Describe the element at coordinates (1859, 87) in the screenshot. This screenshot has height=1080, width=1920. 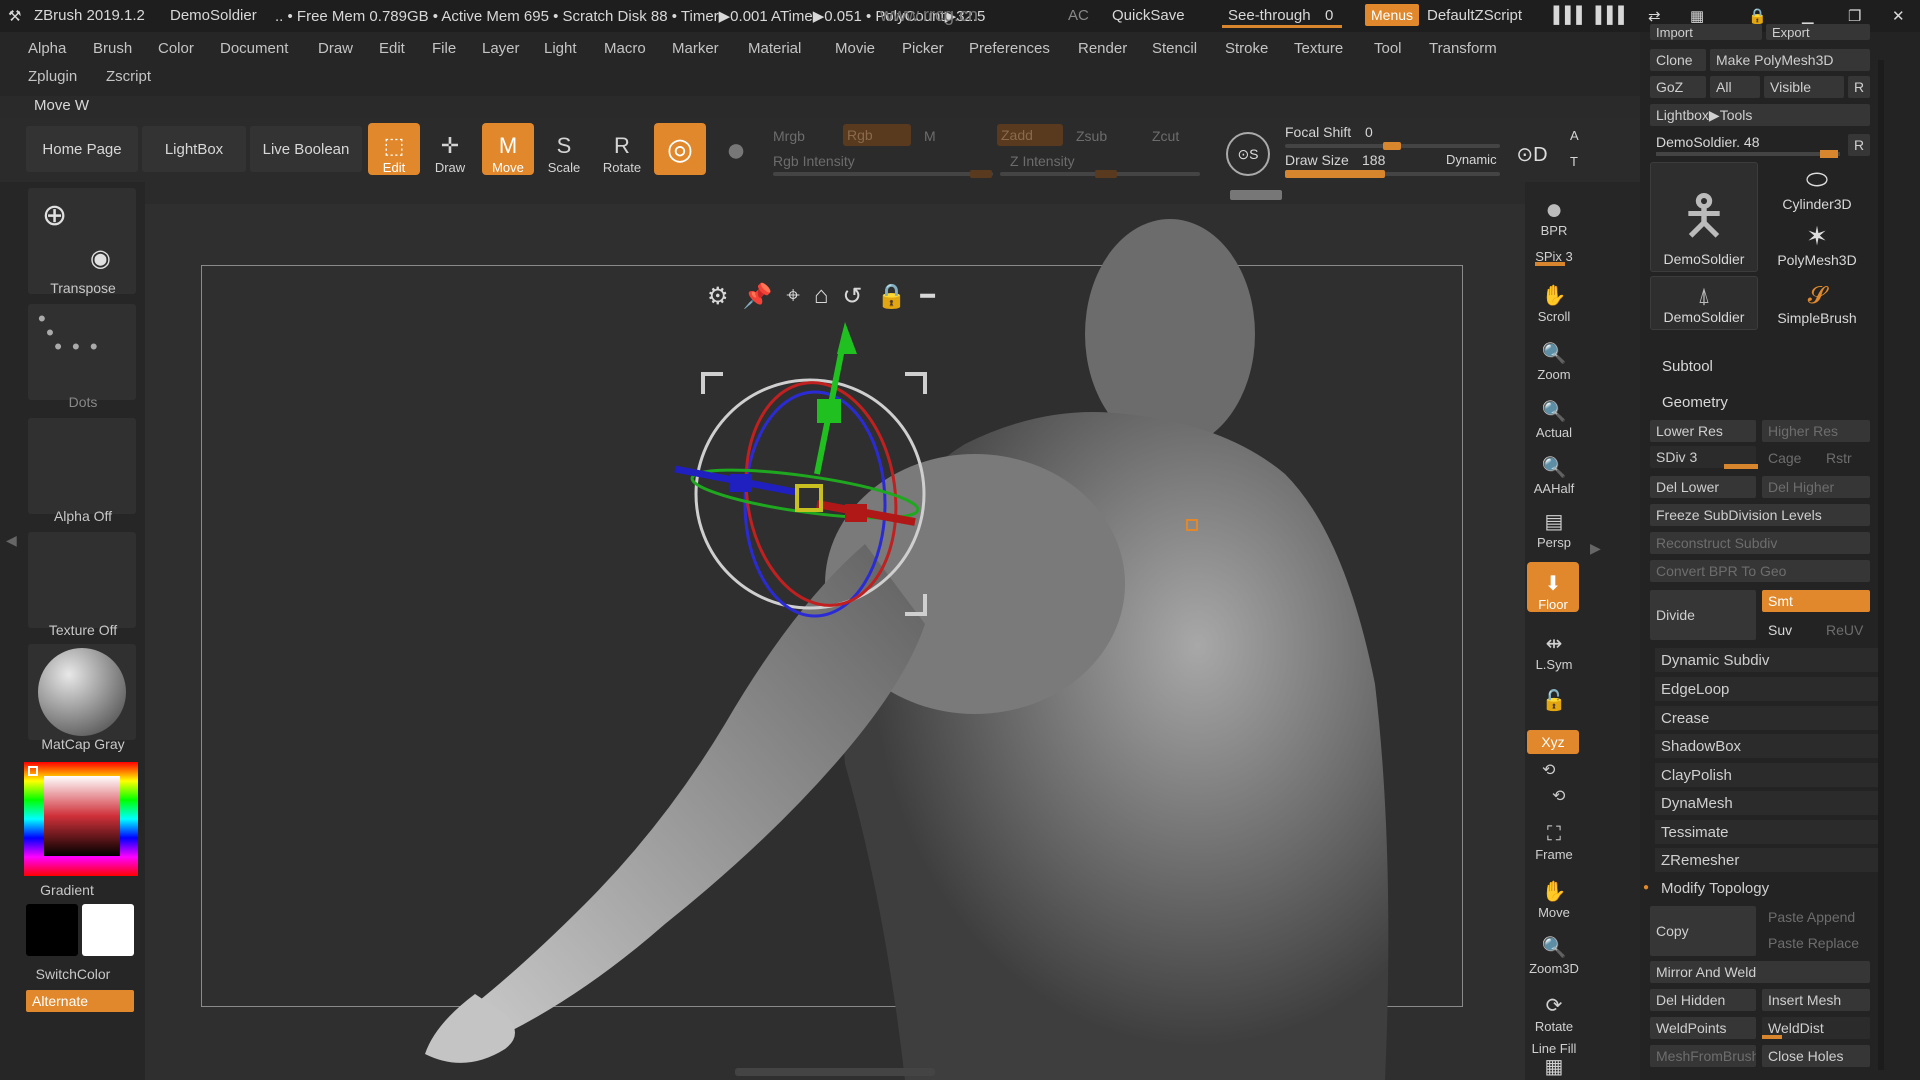
I see `r-button: R` at that location.